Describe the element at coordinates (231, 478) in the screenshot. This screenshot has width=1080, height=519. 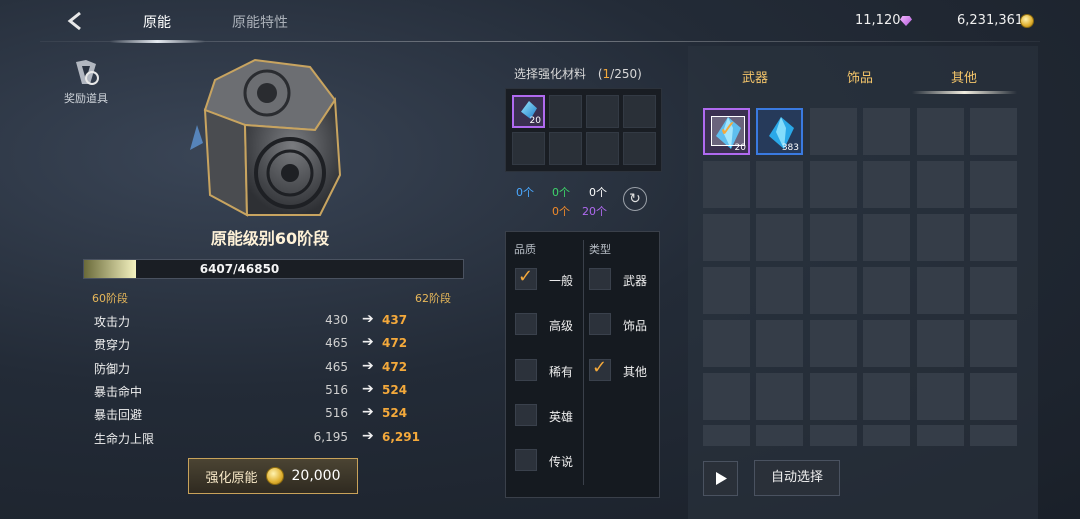
I see `enhance-label: 强化原能` at that location.